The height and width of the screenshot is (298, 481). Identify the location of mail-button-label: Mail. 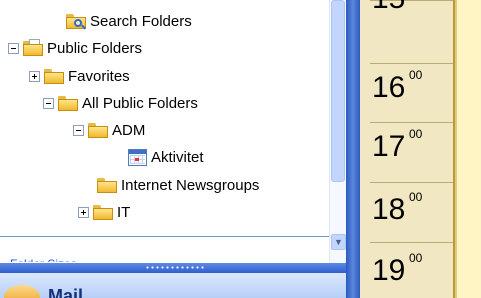
(66, 292).